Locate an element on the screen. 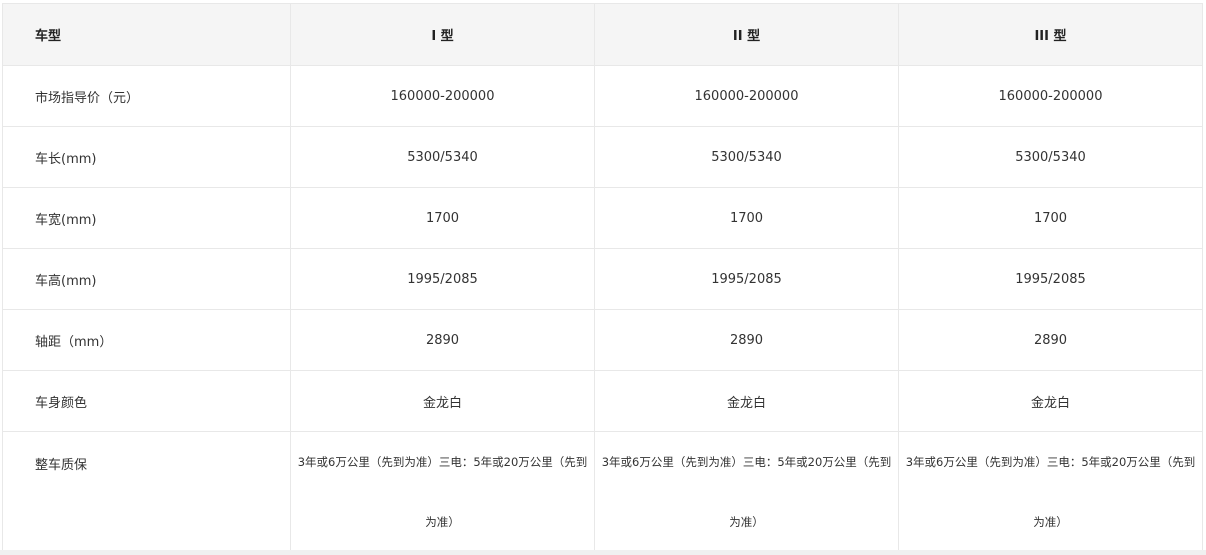 The width and height of the screenshot is (1206, 555). table-row-length: 车长(mm) 5300/5340 5300/5340 5300/5340 is located at coordinates (602, 157).